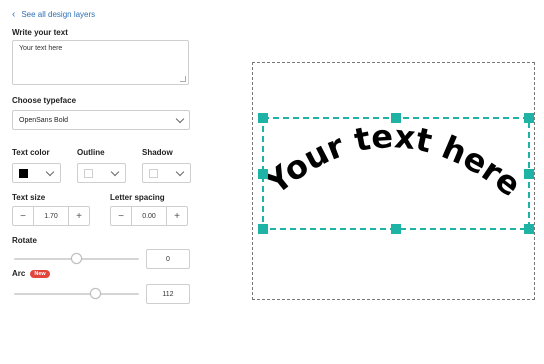 Image resolution: width=544 pixels, height=364 pixels. Describe the element at coordinates (153, 173) in the screenshot. I see `shadow-color-swatch` at that location.